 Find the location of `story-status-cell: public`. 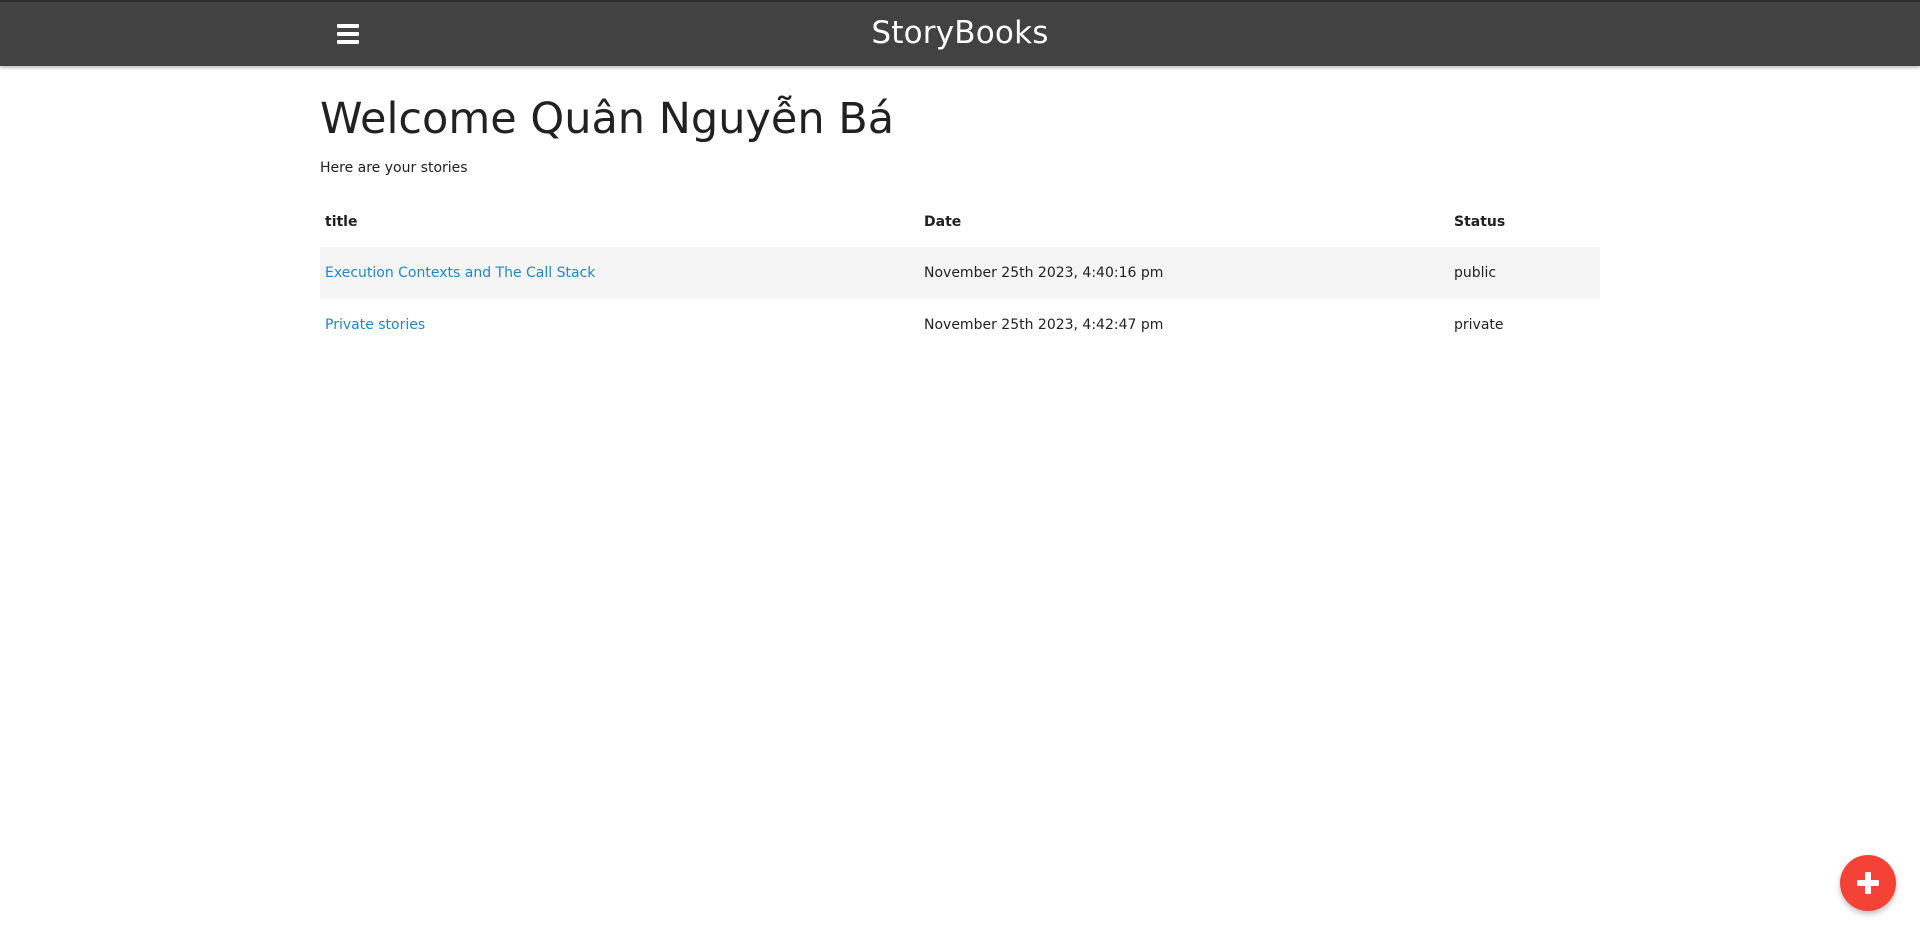

story-status-cell: public is located at coordinates (1475, 272).